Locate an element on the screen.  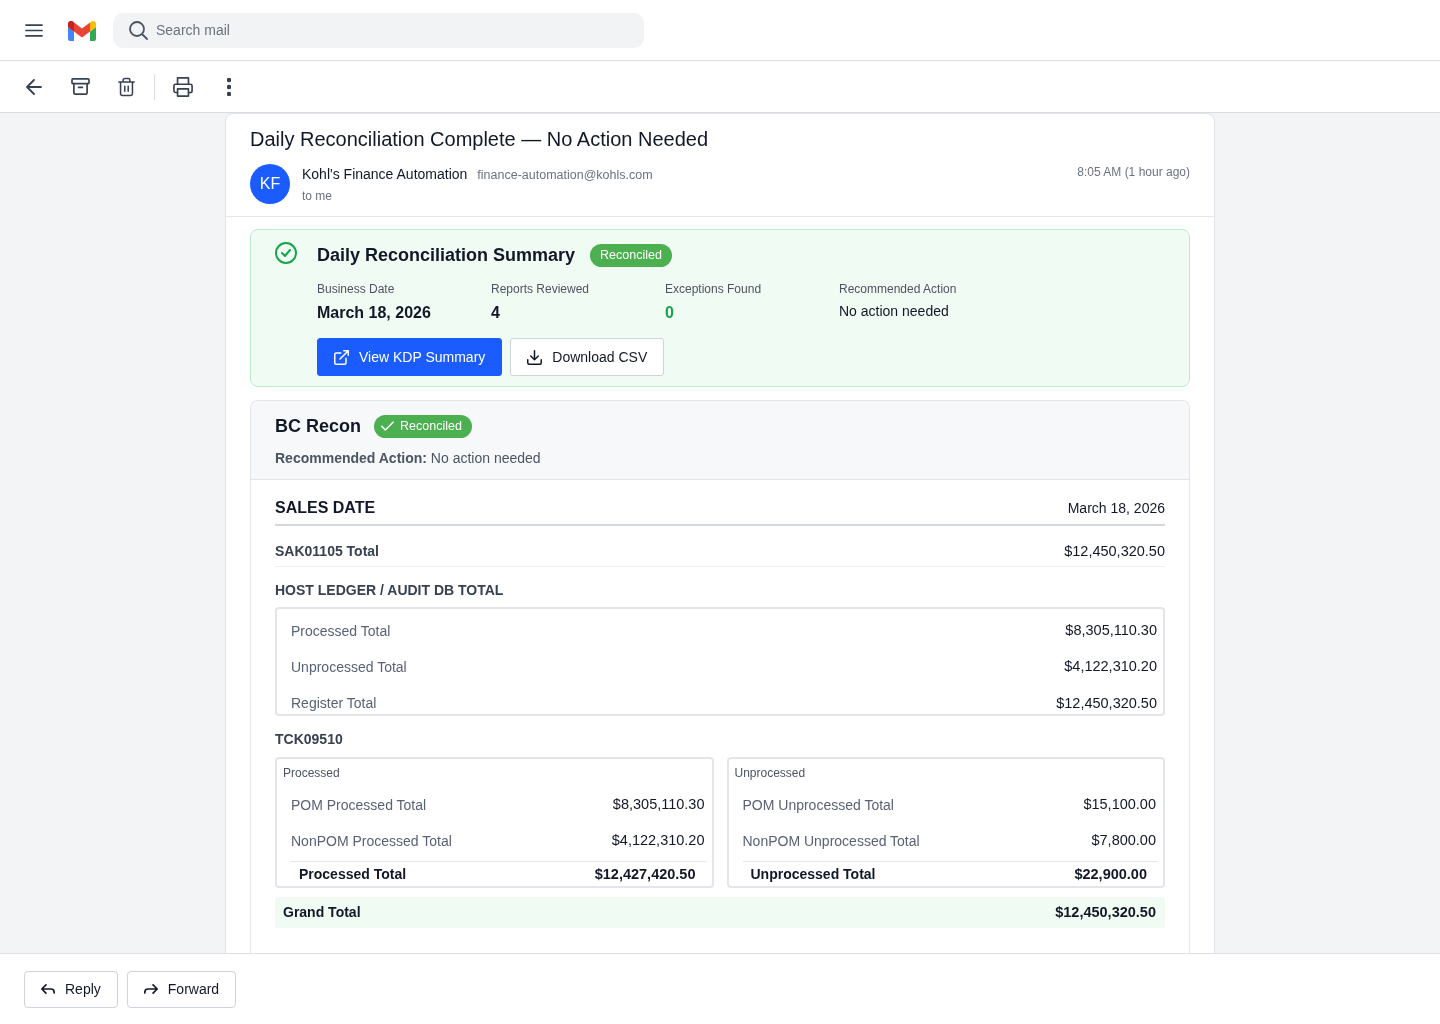
check-icon is located at coordinates (387, 426).